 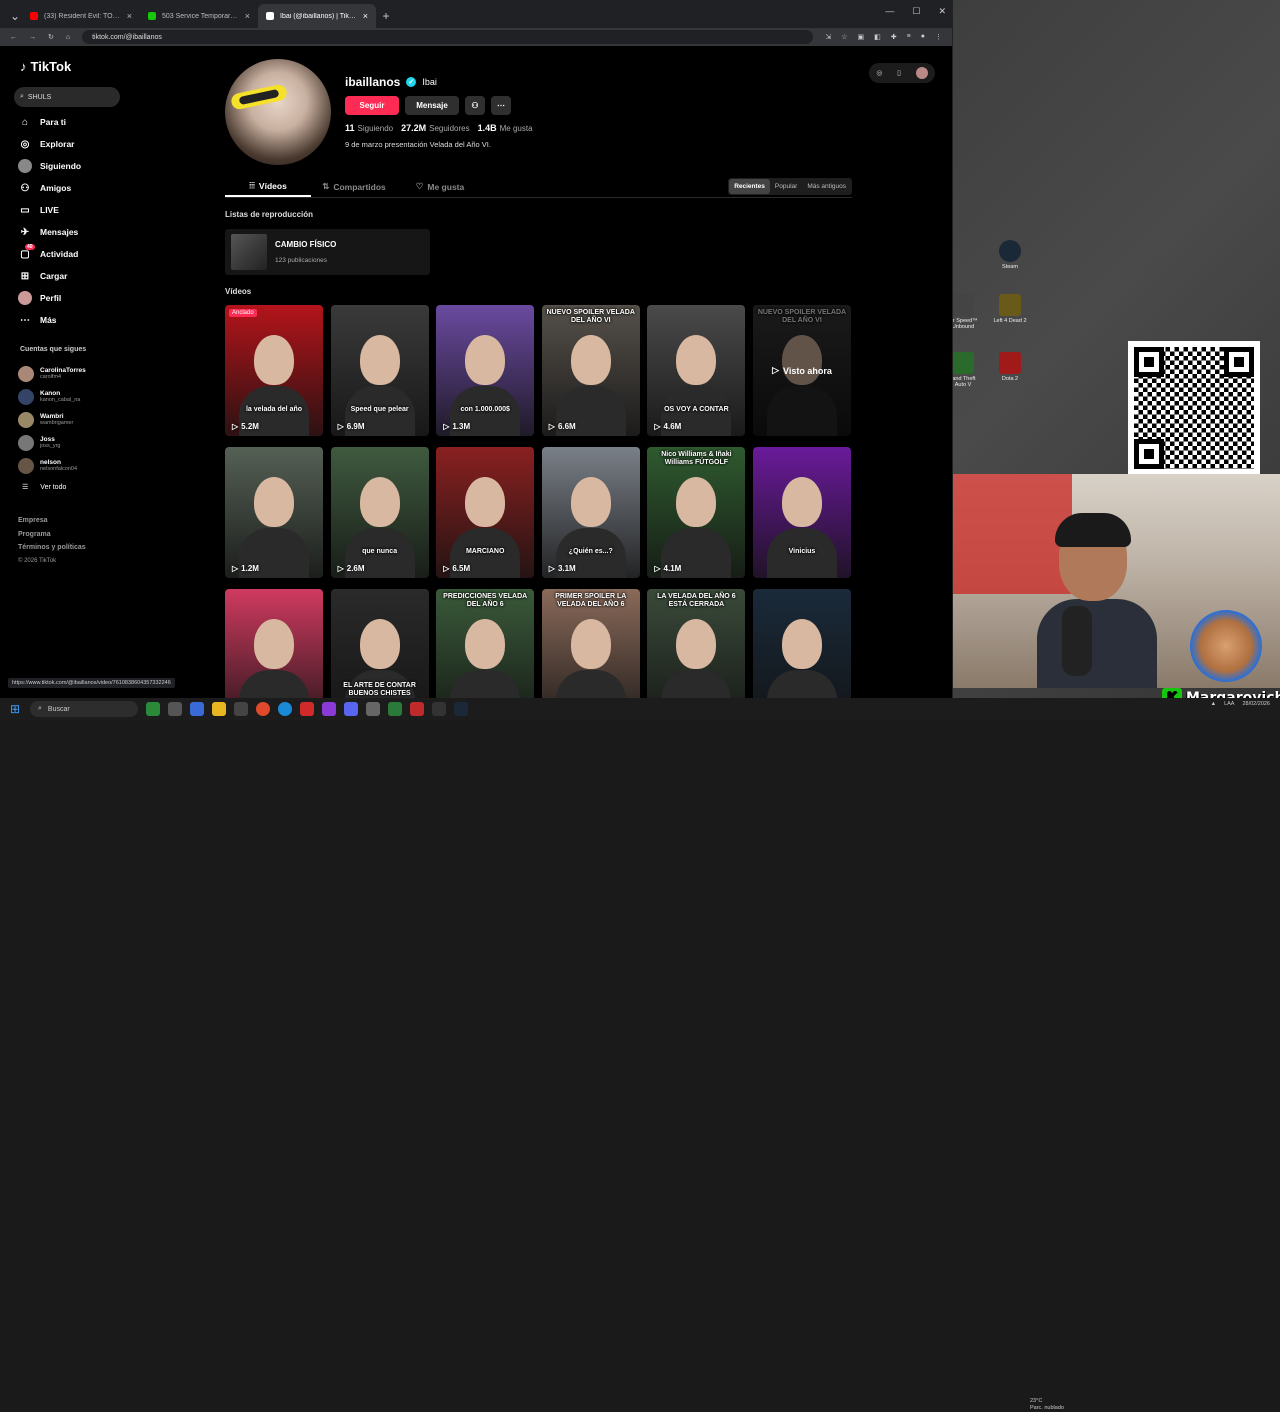 What do you see at coordinates (590, 370) in the screenshot?
I see `video-card: NUEVO SPOILER VELADA DEL AÑO VI ▷ 6.6M` at bounding box center [590, 370].